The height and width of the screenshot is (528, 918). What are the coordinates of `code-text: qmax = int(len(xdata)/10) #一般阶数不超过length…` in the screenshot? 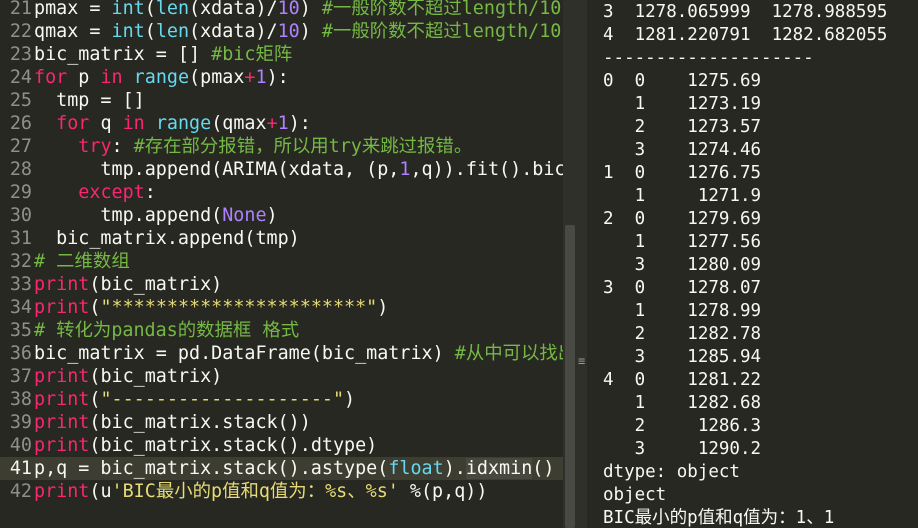 It's located at (297, 31).